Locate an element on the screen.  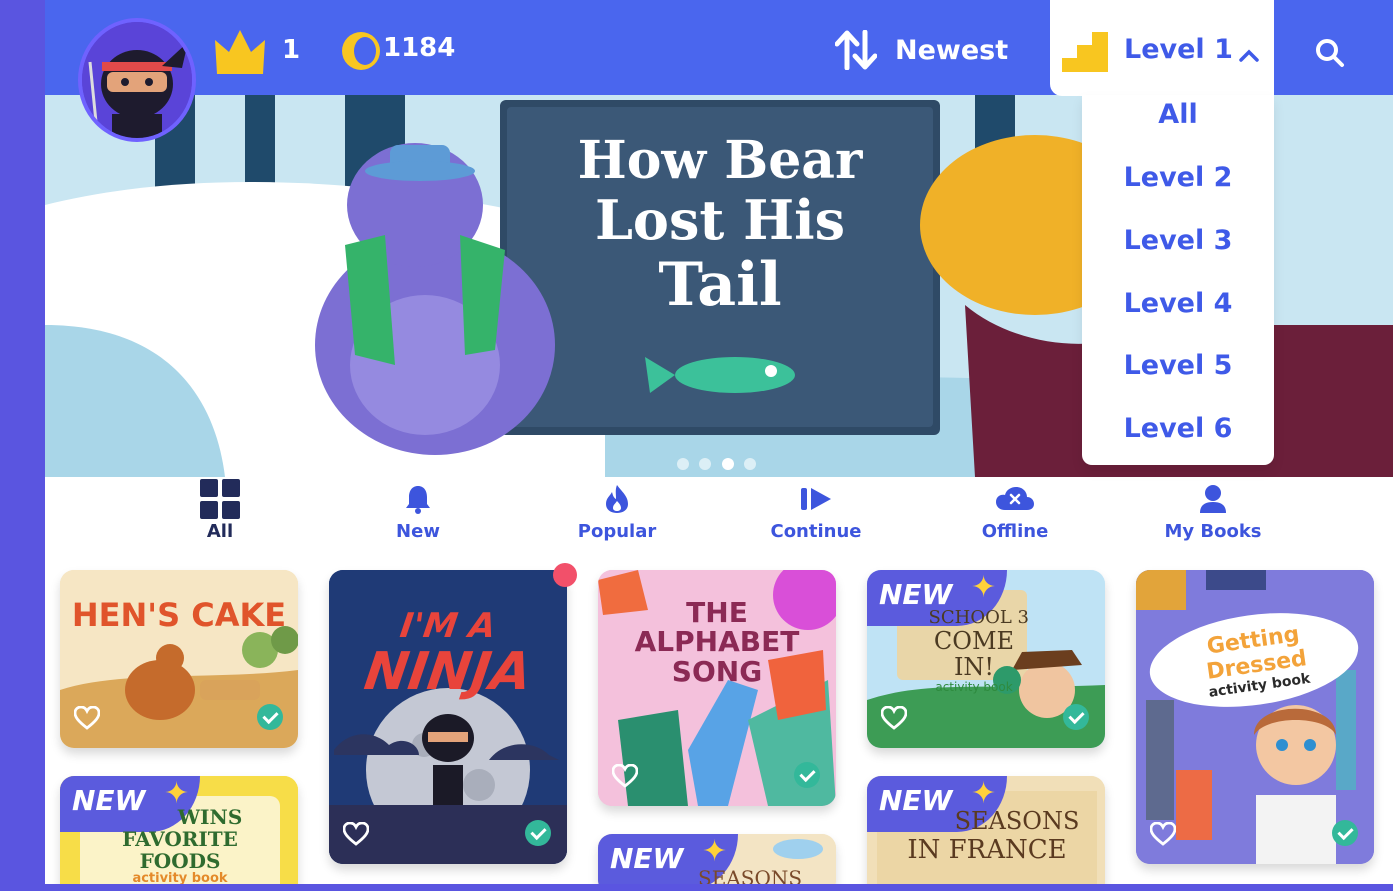
tab-my-books: My Books is located at coordinates (1213, 509).